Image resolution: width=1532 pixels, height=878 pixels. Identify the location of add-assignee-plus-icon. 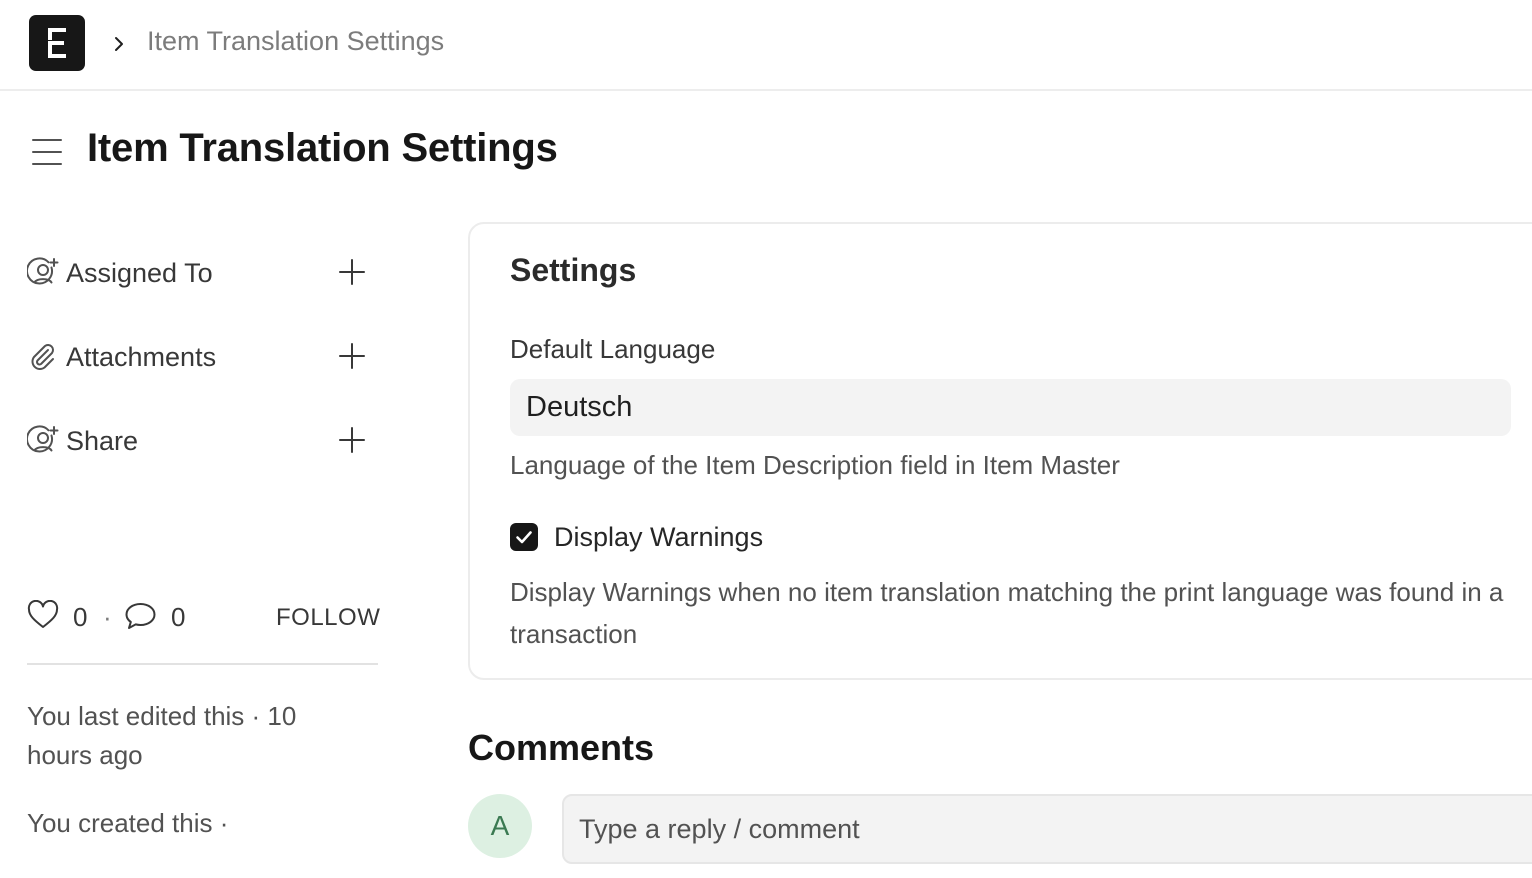
(352, 272).